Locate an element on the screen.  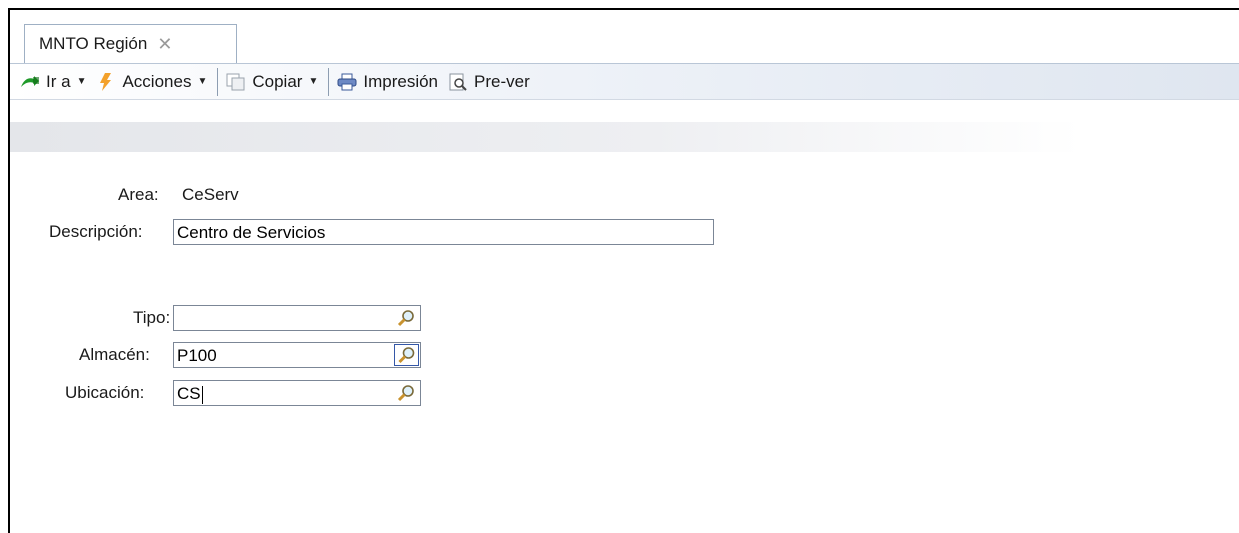
preview-icon is located at coordinates (458, 82).